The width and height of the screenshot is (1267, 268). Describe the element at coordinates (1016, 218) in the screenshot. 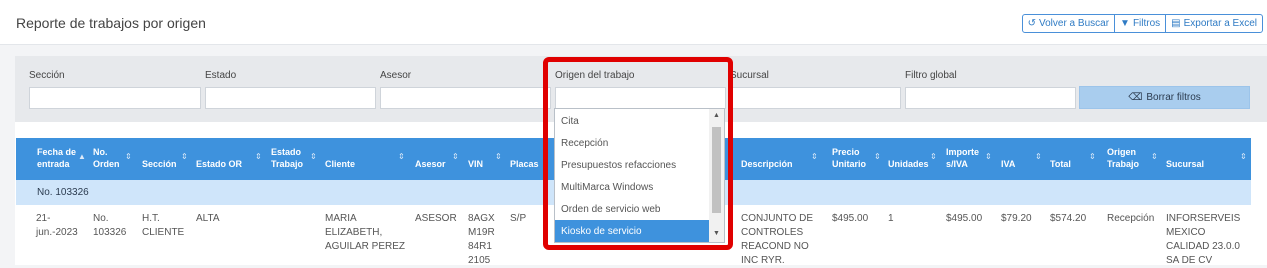

I see `cell-iva: $79.20` at that location.